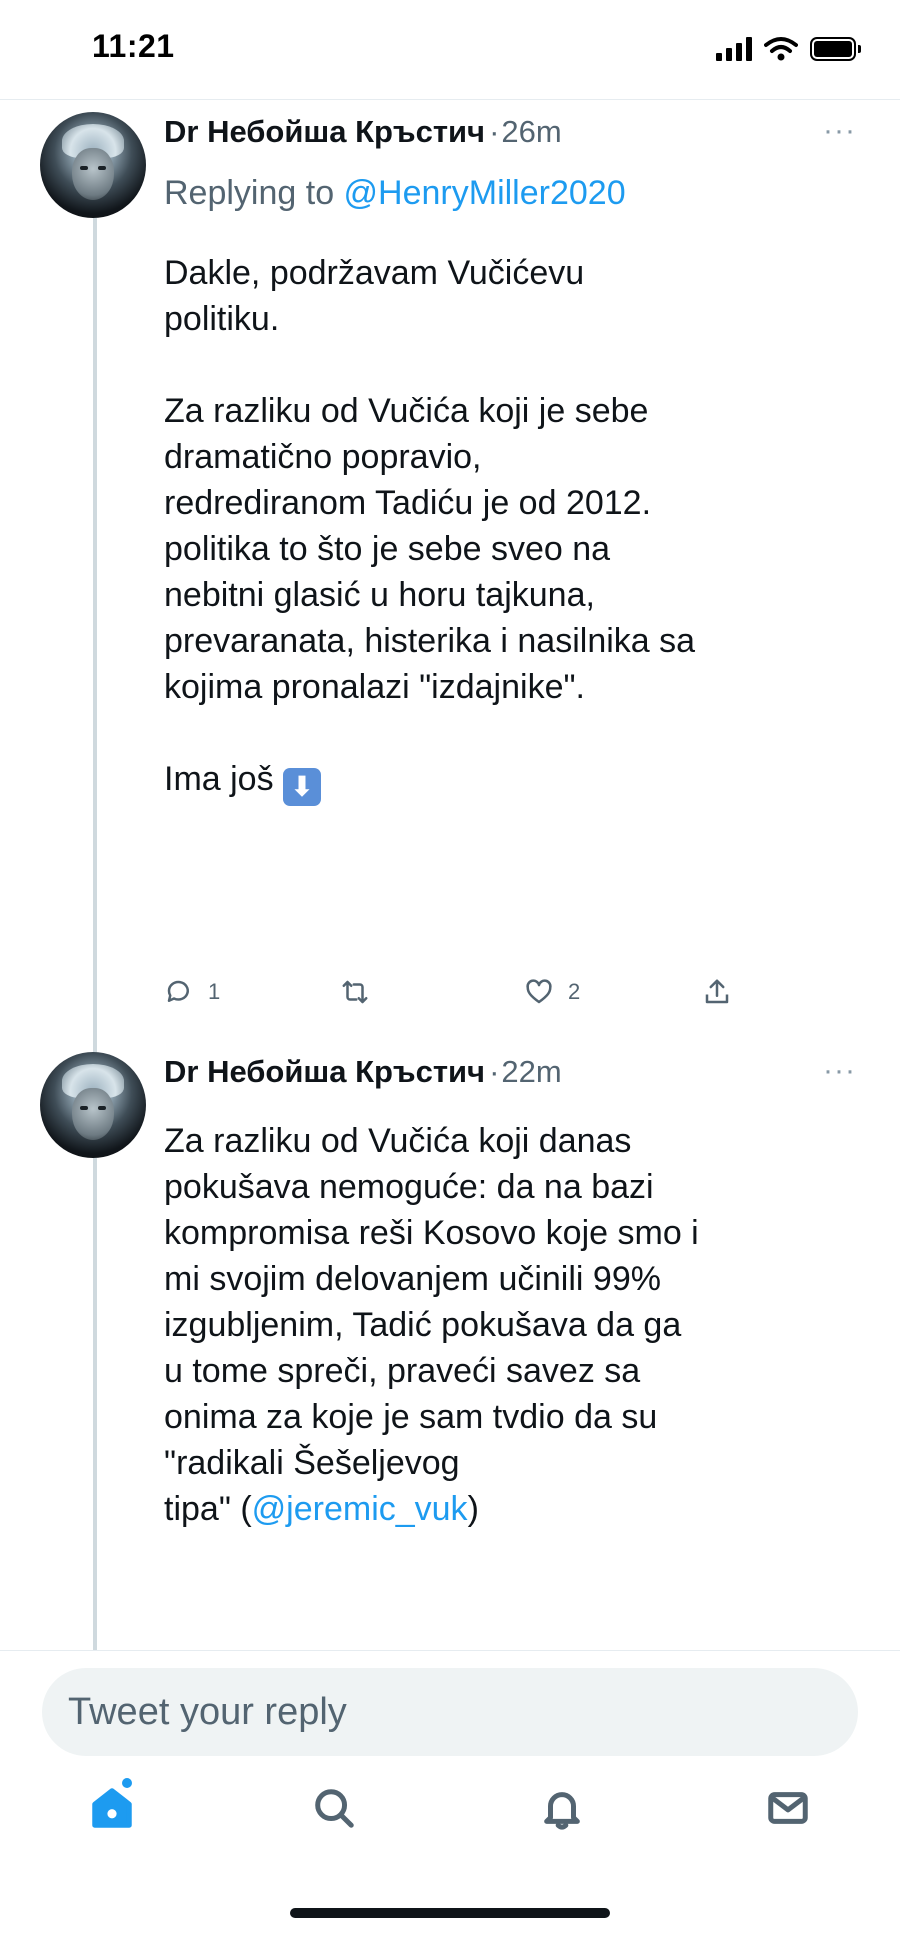 The image size is (900, 1946). What do you see at coordinates (450, 50) in the screenshot?
I see `status-bar: 11:21` at bounding box center [450, 50].